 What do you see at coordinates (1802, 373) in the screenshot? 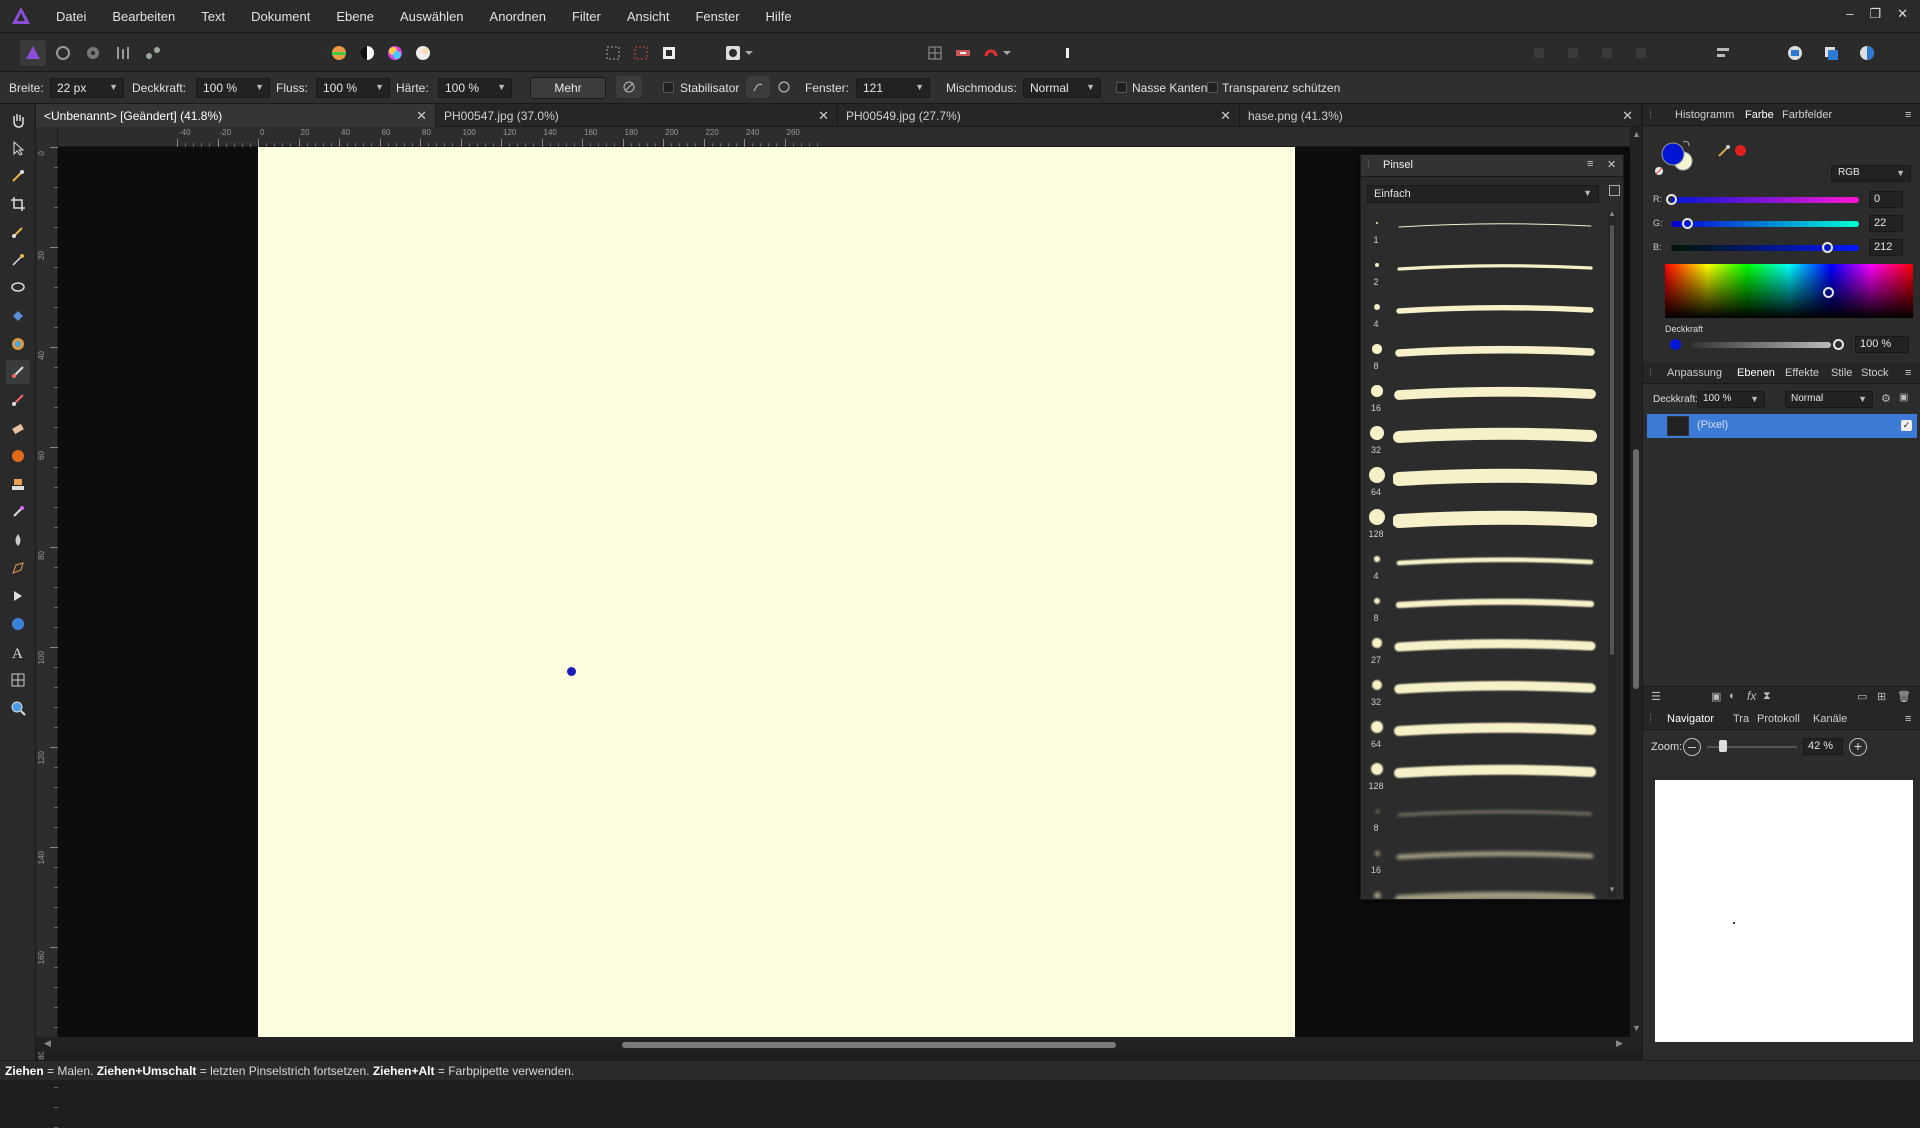
I see `tab-effekte: Effekte` at bounding box center [1802, 373].